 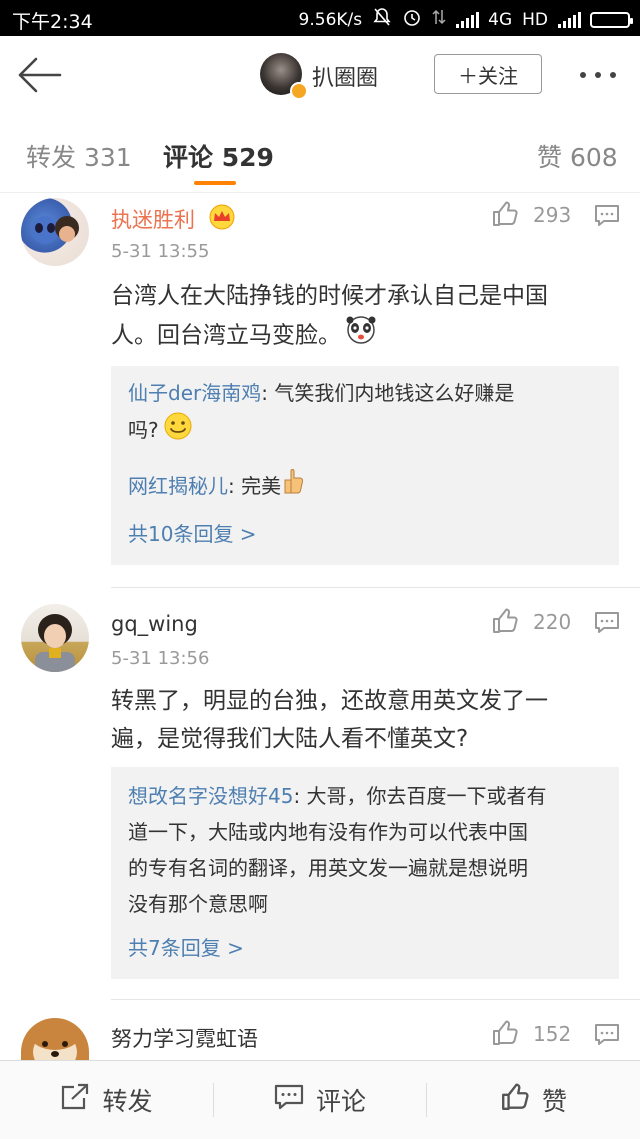 I want to click on signal-icon, so click(x=468, y=19).